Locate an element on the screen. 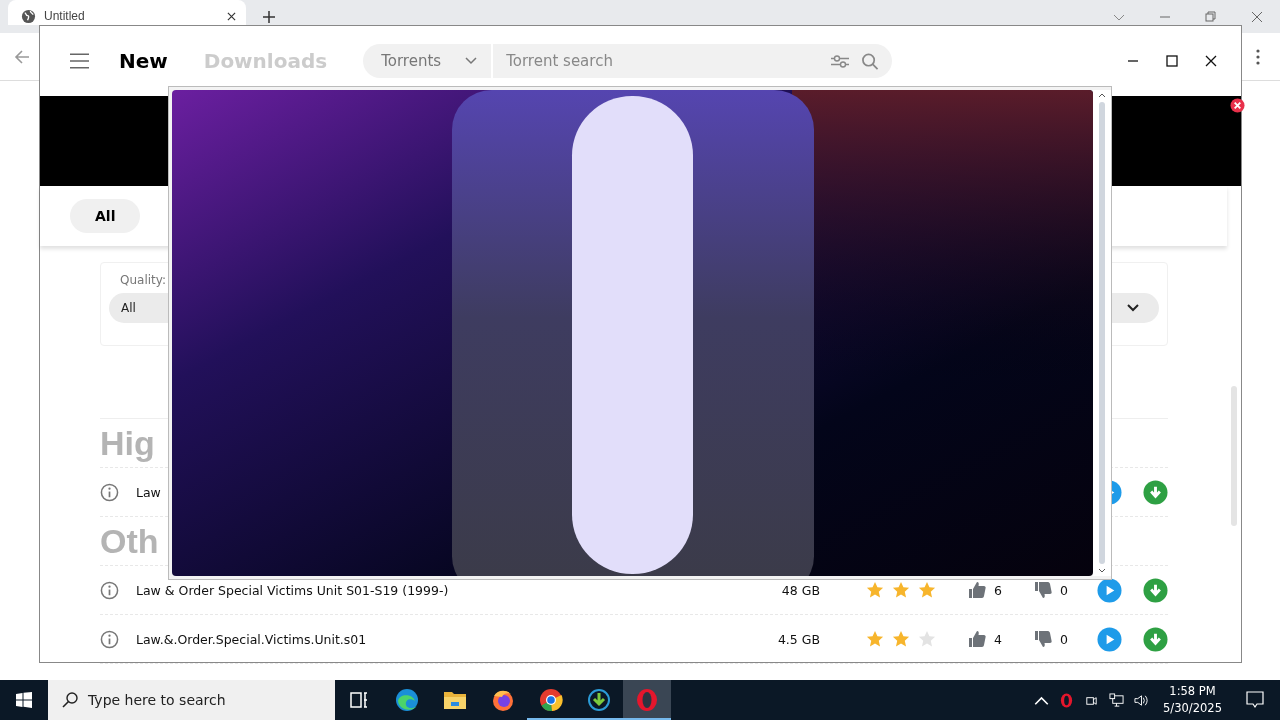 The height and width of the screenshot is (720, 1280). torrent-size: 4.5 GB is located at coordinates (798, 639).